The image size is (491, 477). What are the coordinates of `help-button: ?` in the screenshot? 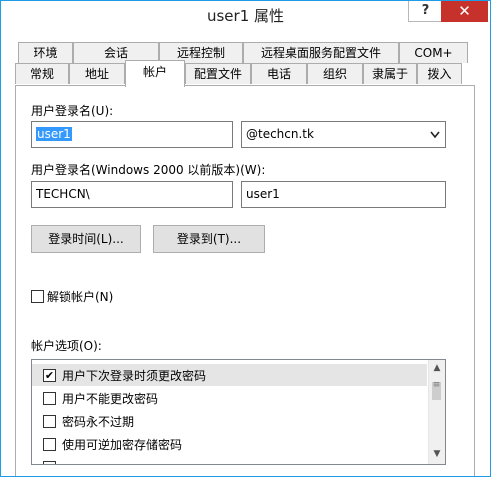 It's located at (425, 11).